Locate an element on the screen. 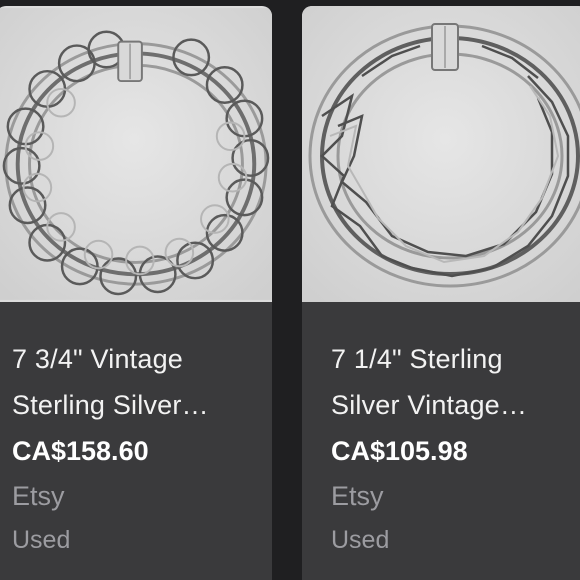  listing-price: CA$105.98 is located at coordinates (399, 451).